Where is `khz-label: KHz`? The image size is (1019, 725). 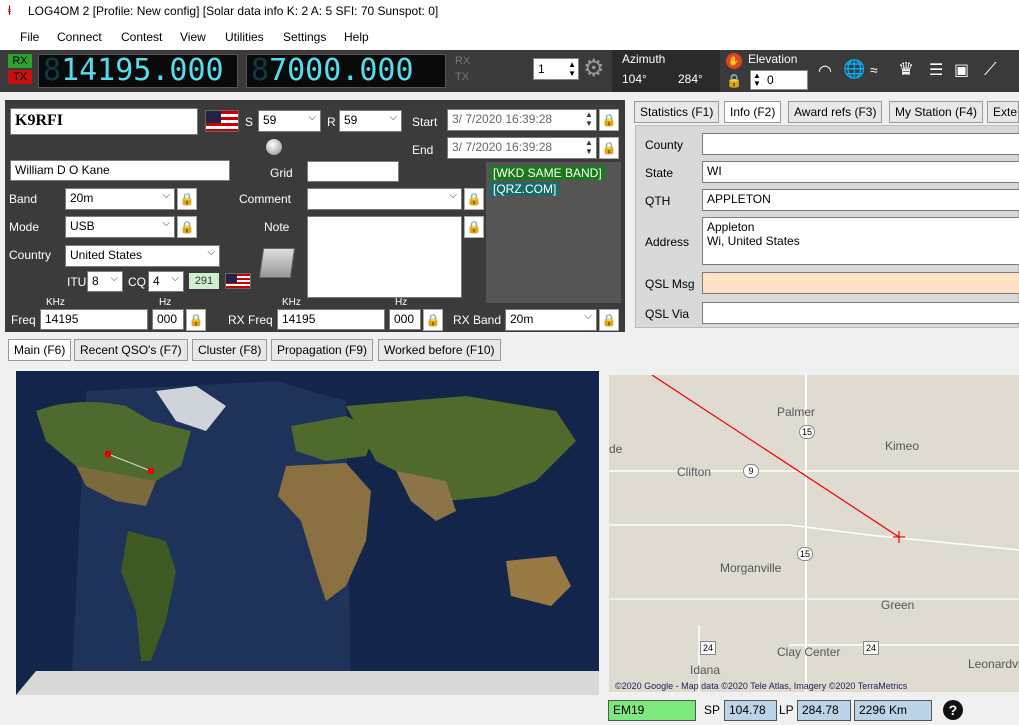 khz-label: KHz is located at coordinates (55, 302).